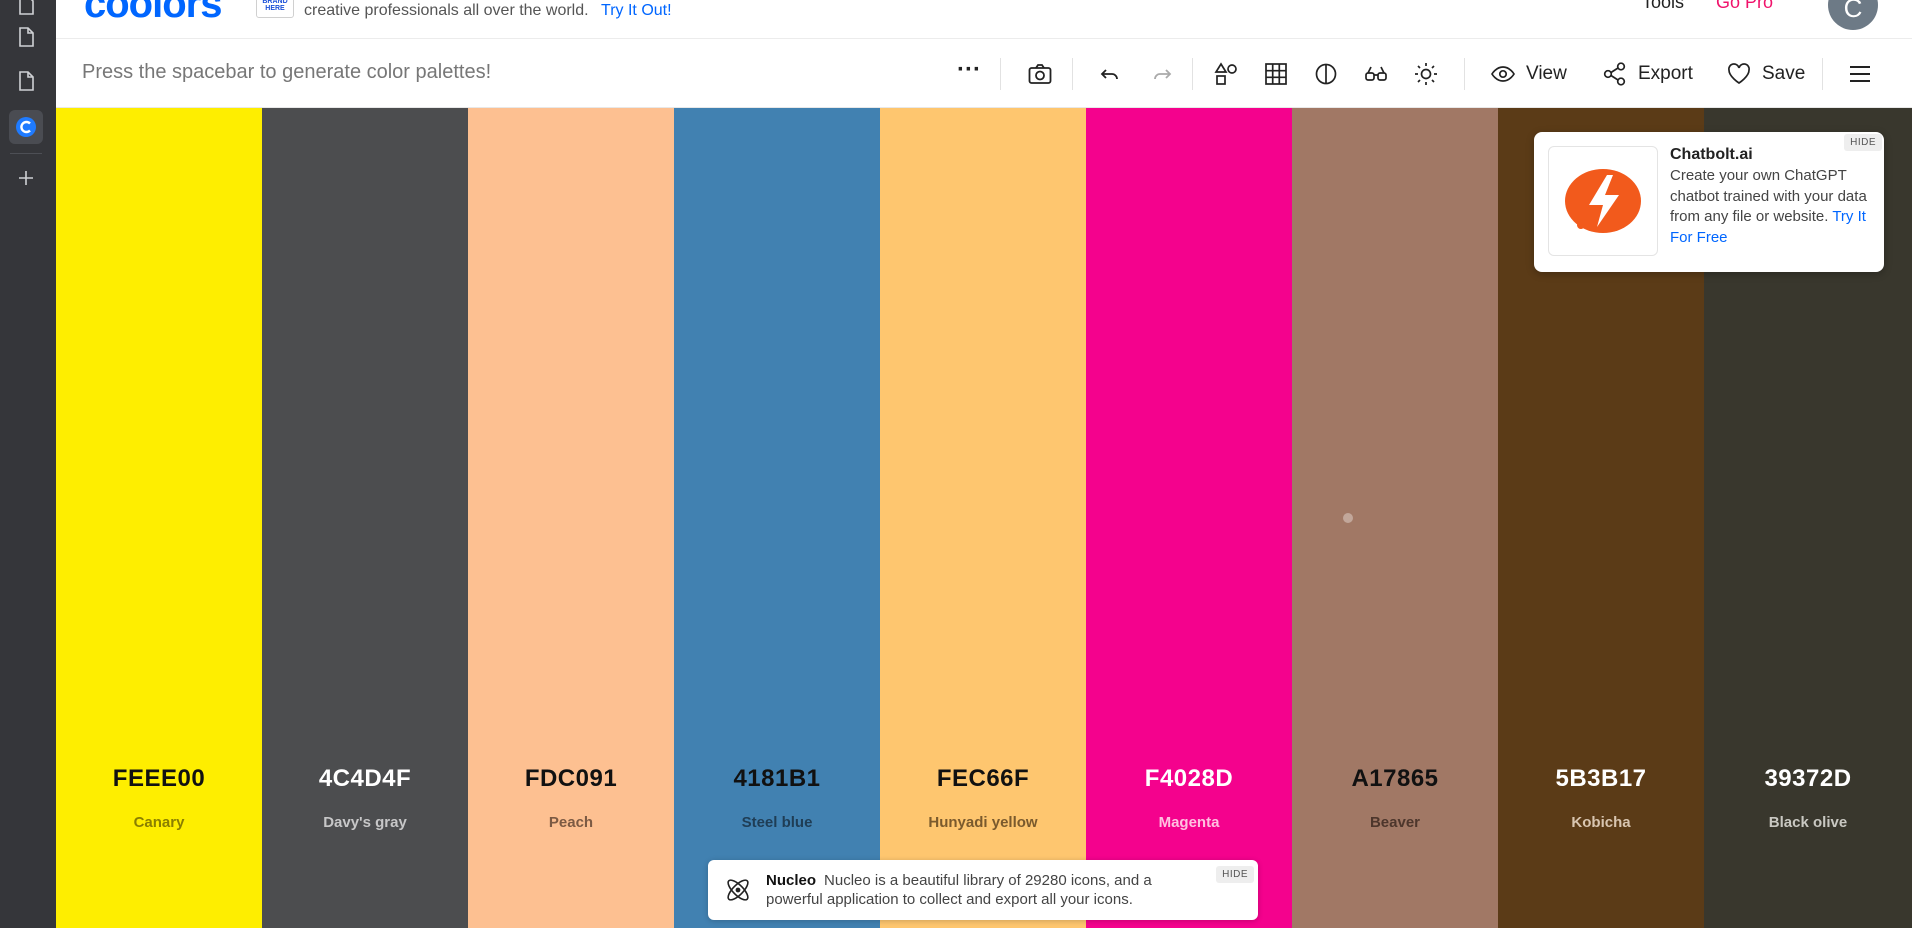 This screenshot has width=1912, height=928. Describe the element at coordinates (983, 779) in the screenshot. I see `hex-code: FEC66F` at that location.